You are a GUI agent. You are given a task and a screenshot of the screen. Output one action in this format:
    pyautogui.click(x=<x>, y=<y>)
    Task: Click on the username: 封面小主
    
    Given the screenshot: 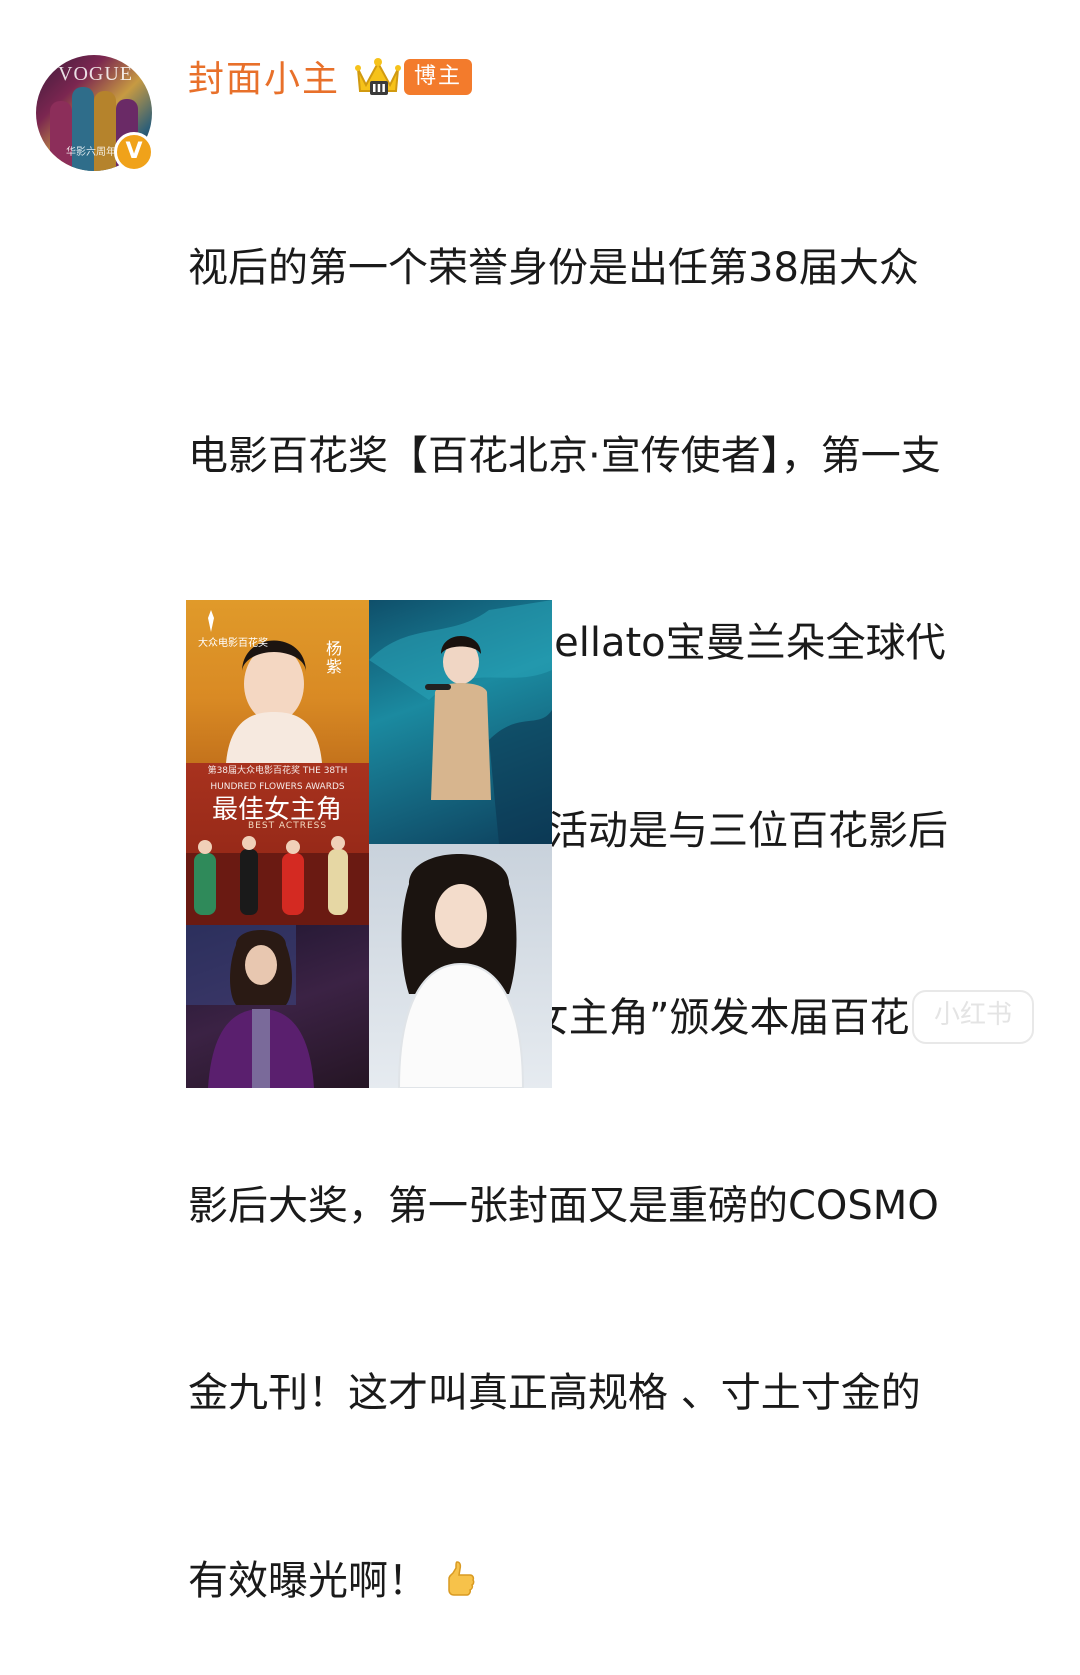 What is the action you would take?
    pyautogui.click(x=264, y=76)
    